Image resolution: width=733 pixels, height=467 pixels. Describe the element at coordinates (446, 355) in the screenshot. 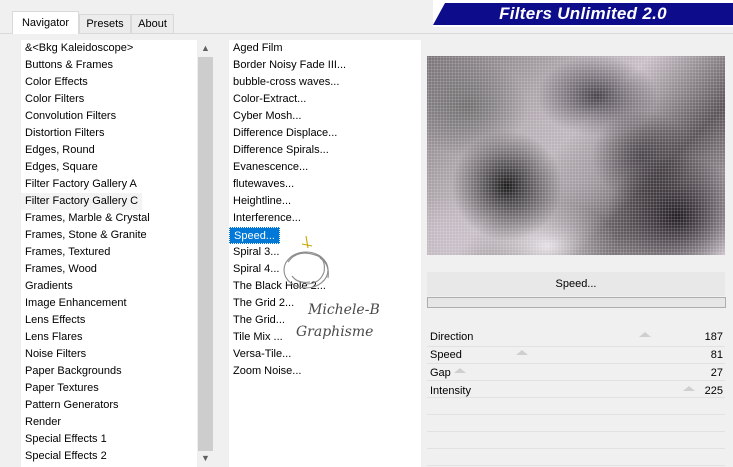

I see `slider-label: Speed` at that location.